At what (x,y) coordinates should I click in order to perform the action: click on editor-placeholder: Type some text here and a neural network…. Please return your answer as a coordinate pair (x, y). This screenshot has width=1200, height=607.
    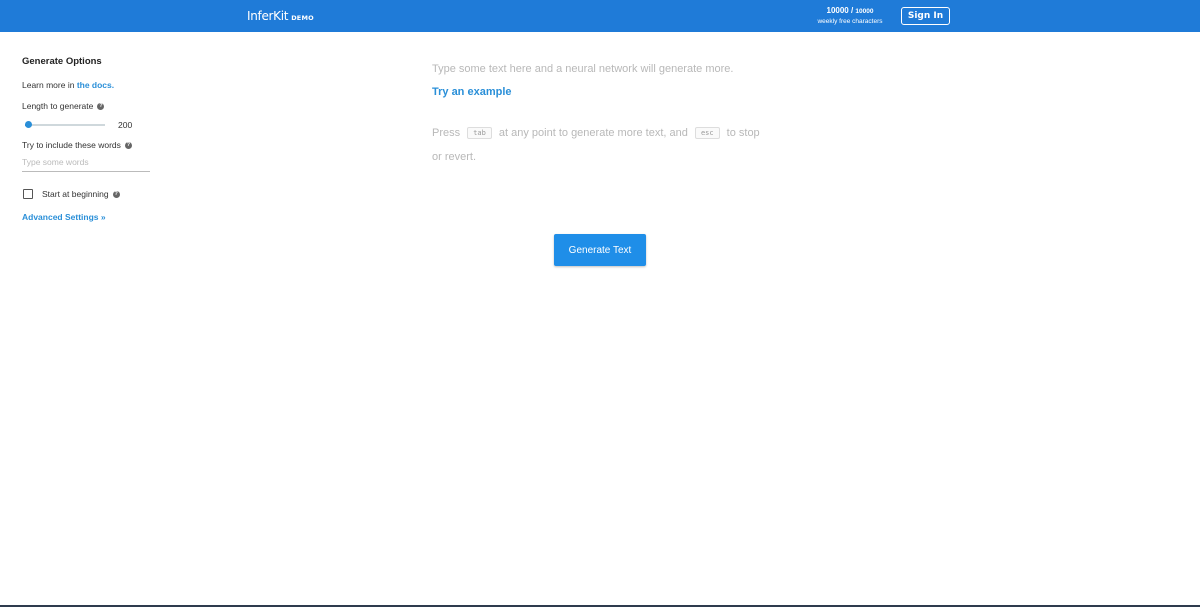
    Looking at the image, I should click on (583, 69).